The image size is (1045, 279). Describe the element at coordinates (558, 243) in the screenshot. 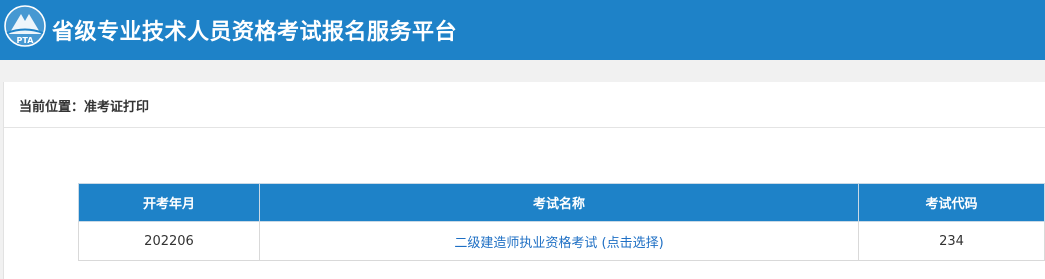

I see `exam-select-link: 二级建造师执业资格考试 (点击选择)` at that location.